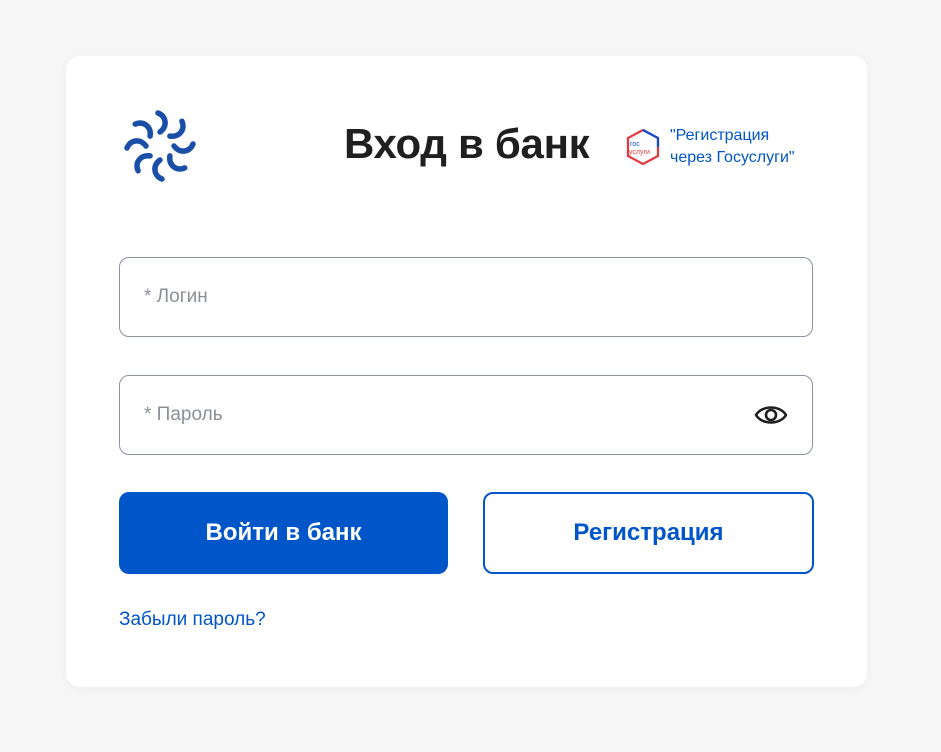  What do you see at coordinates (192, 620) in the screenshot?
I see `forgot-password-link: Забыли пароль?` at bounding box center [192, 620].